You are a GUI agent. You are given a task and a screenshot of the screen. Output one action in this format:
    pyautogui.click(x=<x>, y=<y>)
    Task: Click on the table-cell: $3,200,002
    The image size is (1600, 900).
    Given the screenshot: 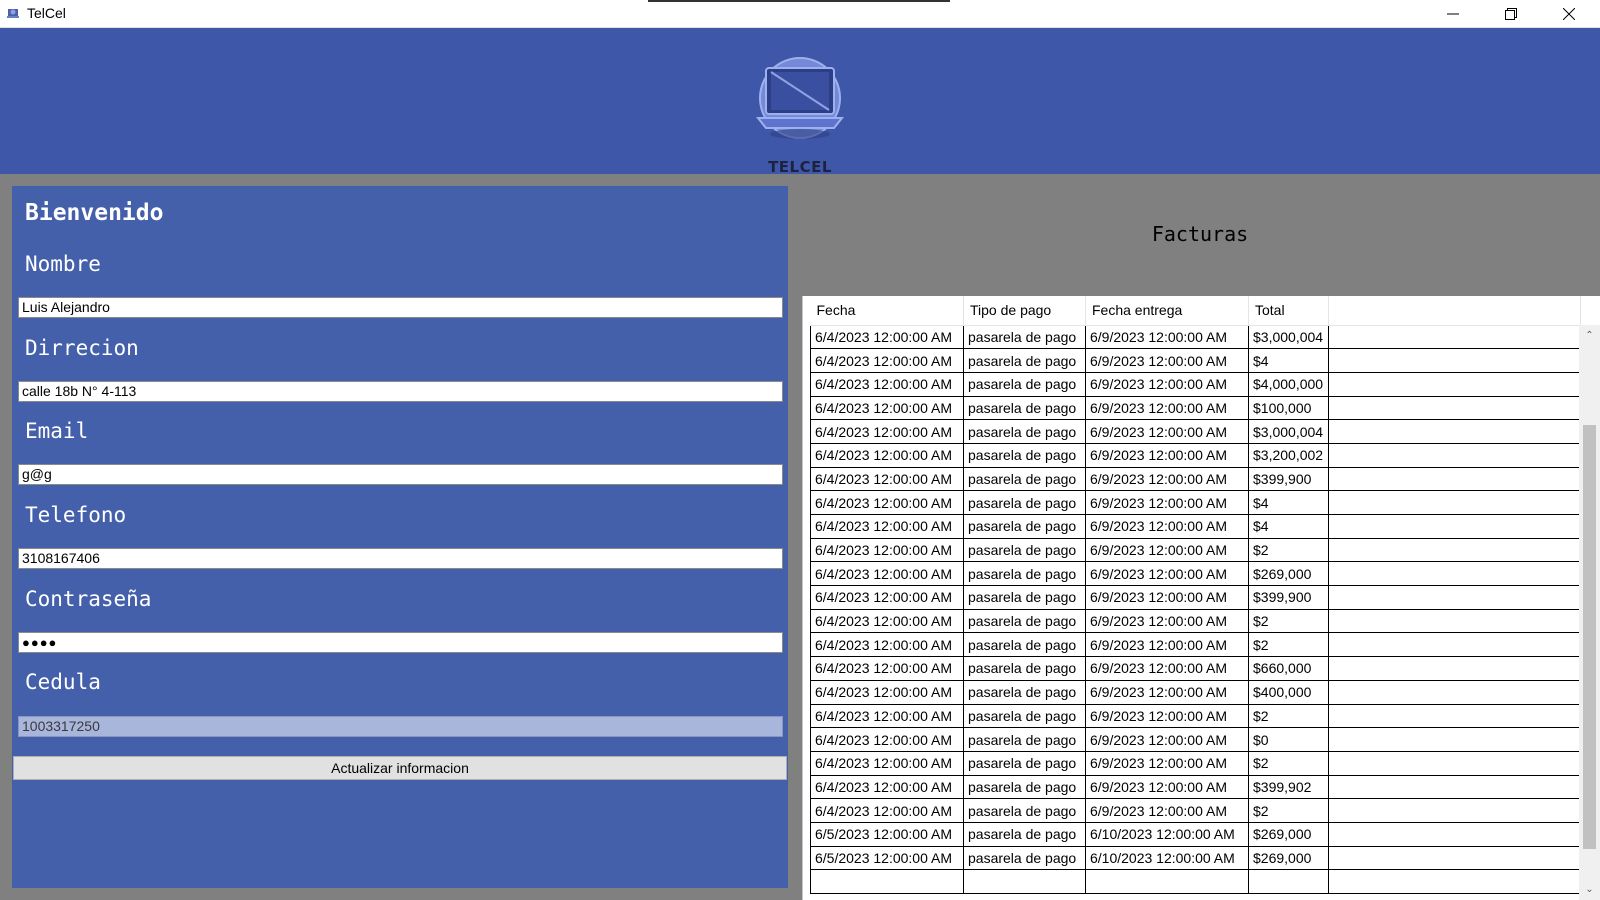 What is the action you would take?
    pyautogui.click(x=1288, y=455)
    